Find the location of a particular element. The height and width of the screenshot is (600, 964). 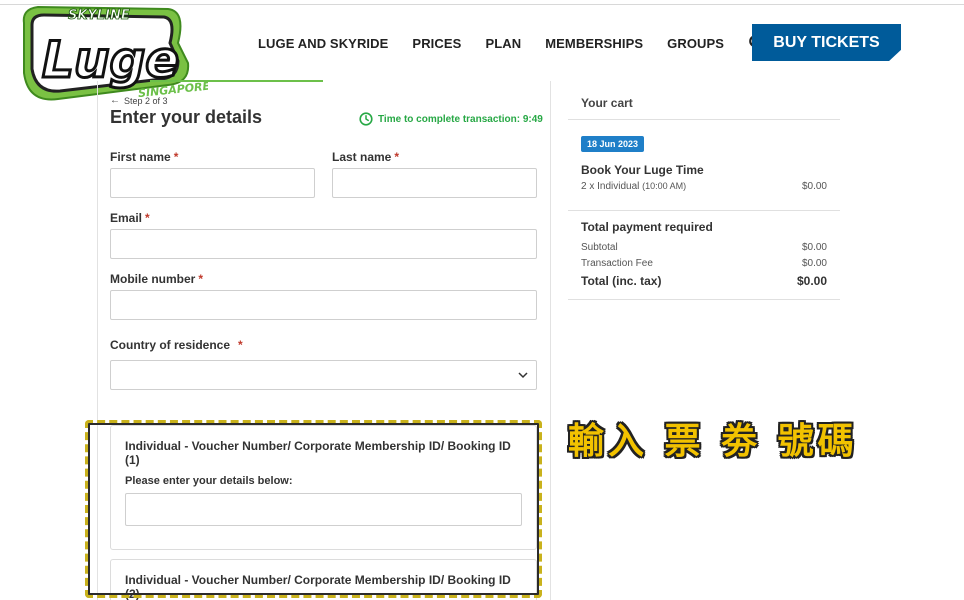

total-label: Total (inc. tax) is located at coordinates (621, 281).